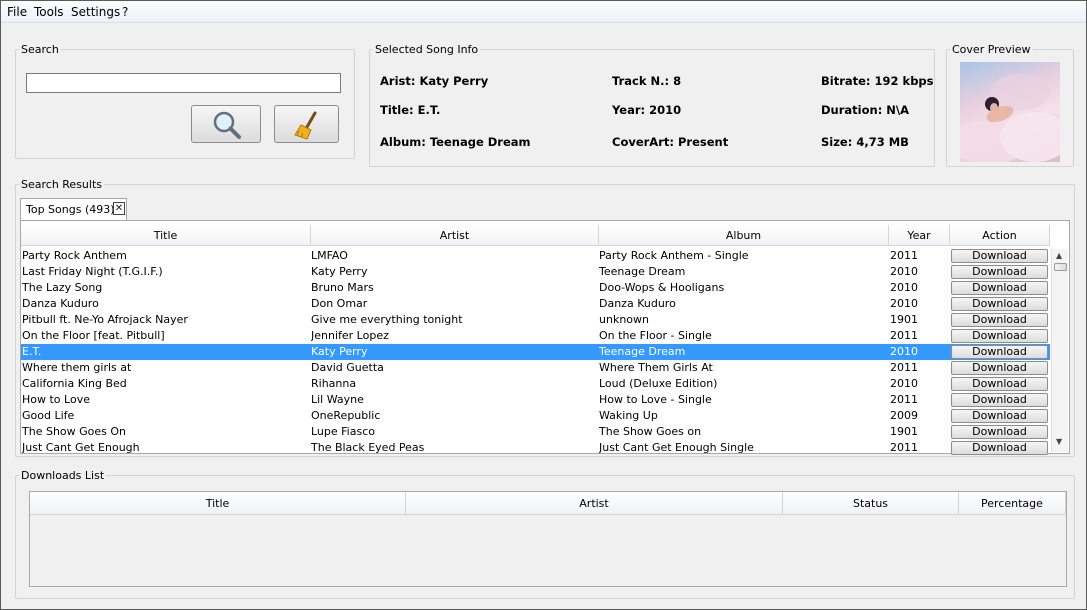  Describe the element at coordinates (125, 12) in the screenshot. I see `menu-help: ?` at that location.